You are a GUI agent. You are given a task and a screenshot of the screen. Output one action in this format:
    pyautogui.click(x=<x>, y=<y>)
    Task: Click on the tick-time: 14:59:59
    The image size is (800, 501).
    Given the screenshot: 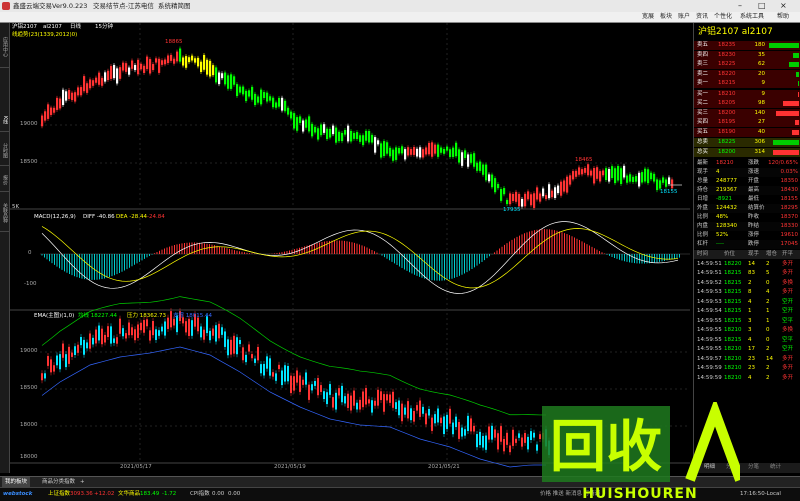 What is the action you would take?
    pyautogui.click(x=709, y=377)
    